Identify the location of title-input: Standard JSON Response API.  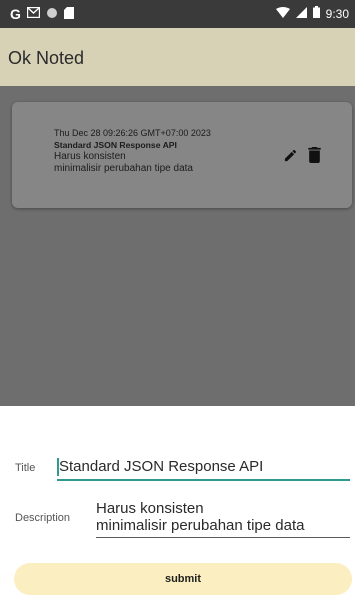
(161, 466).